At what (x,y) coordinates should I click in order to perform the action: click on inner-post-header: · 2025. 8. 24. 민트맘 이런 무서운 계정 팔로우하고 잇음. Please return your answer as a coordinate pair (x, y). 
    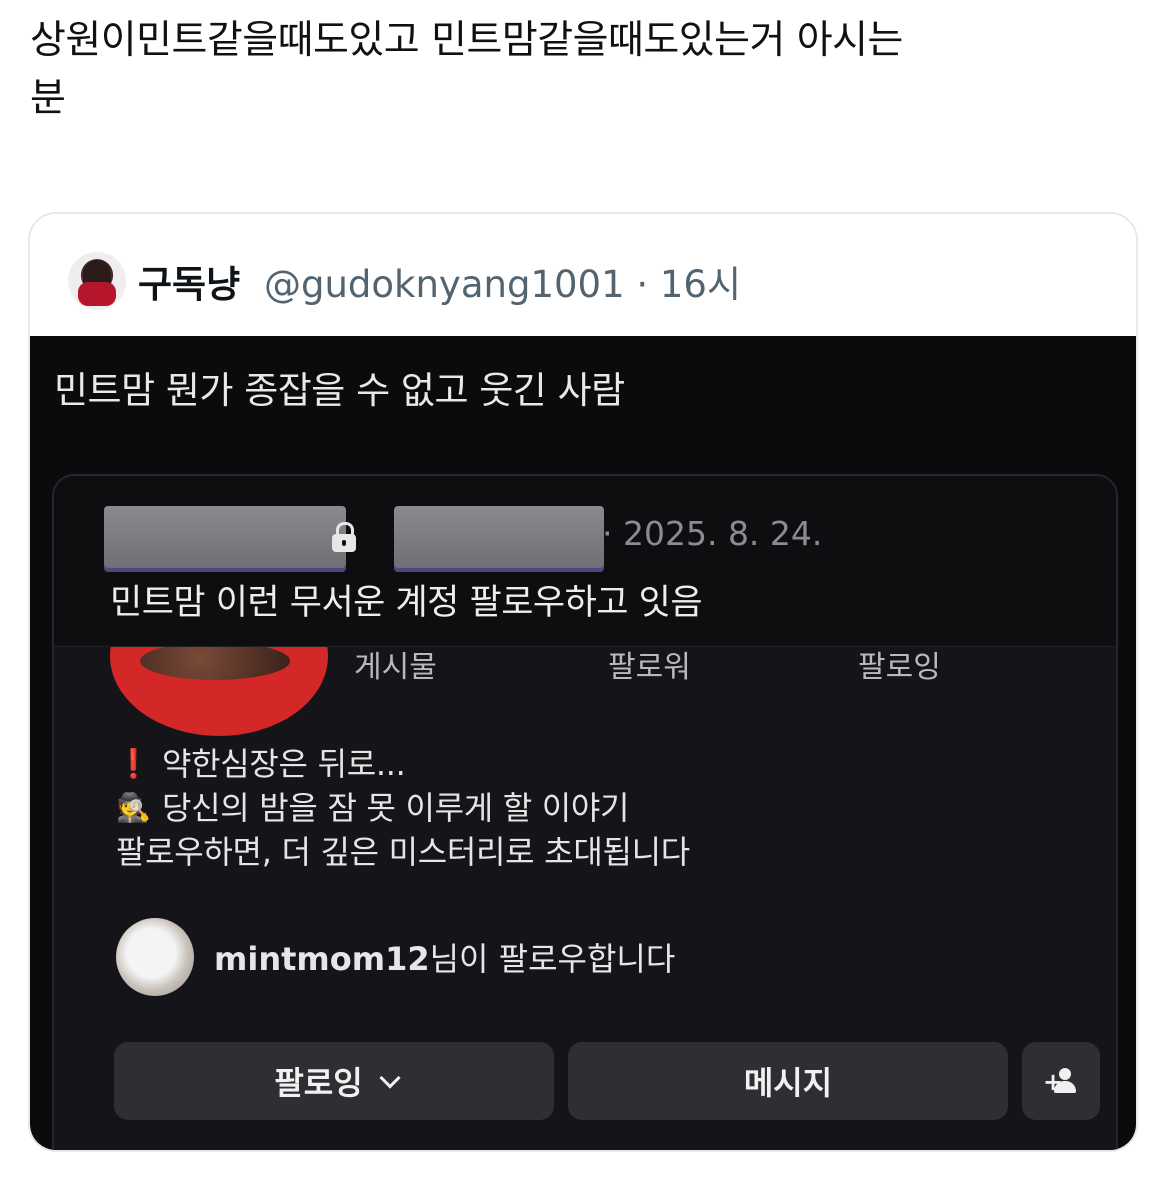
    Looking at the image, I should click on (585, 561).